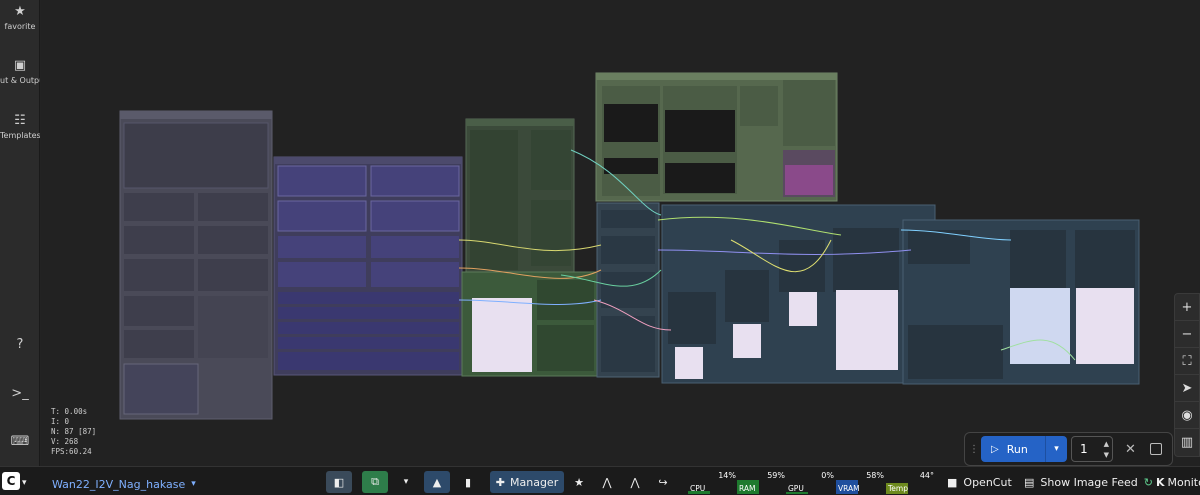 The image size is (1200, 495). What do you see at coordinates (1160, 482) in the screenshot?
I see `monitor-icon: K` at bounding box center [1160, 482].